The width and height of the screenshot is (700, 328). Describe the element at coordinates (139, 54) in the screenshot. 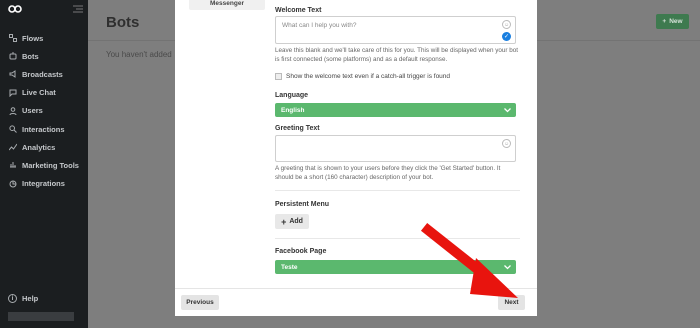

I see `empty-state-message: You haven't added` at that location.